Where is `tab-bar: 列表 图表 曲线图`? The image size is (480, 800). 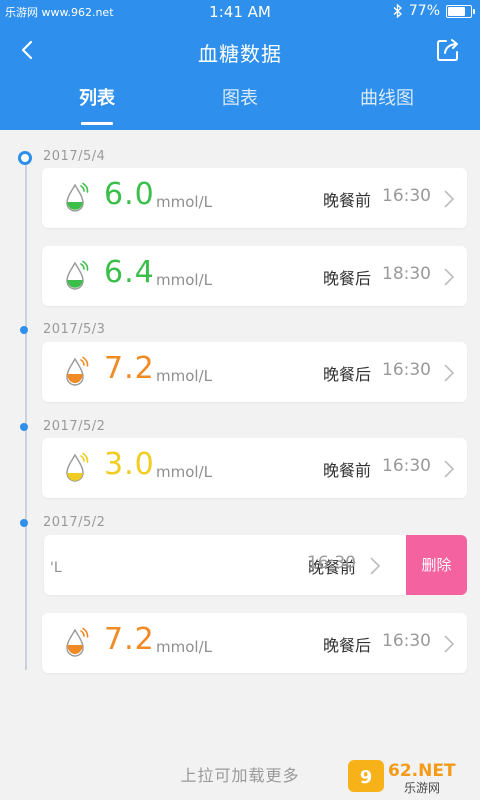 tab-bar: 列表 图表 曲线图 is located at coordinates (240, 107).